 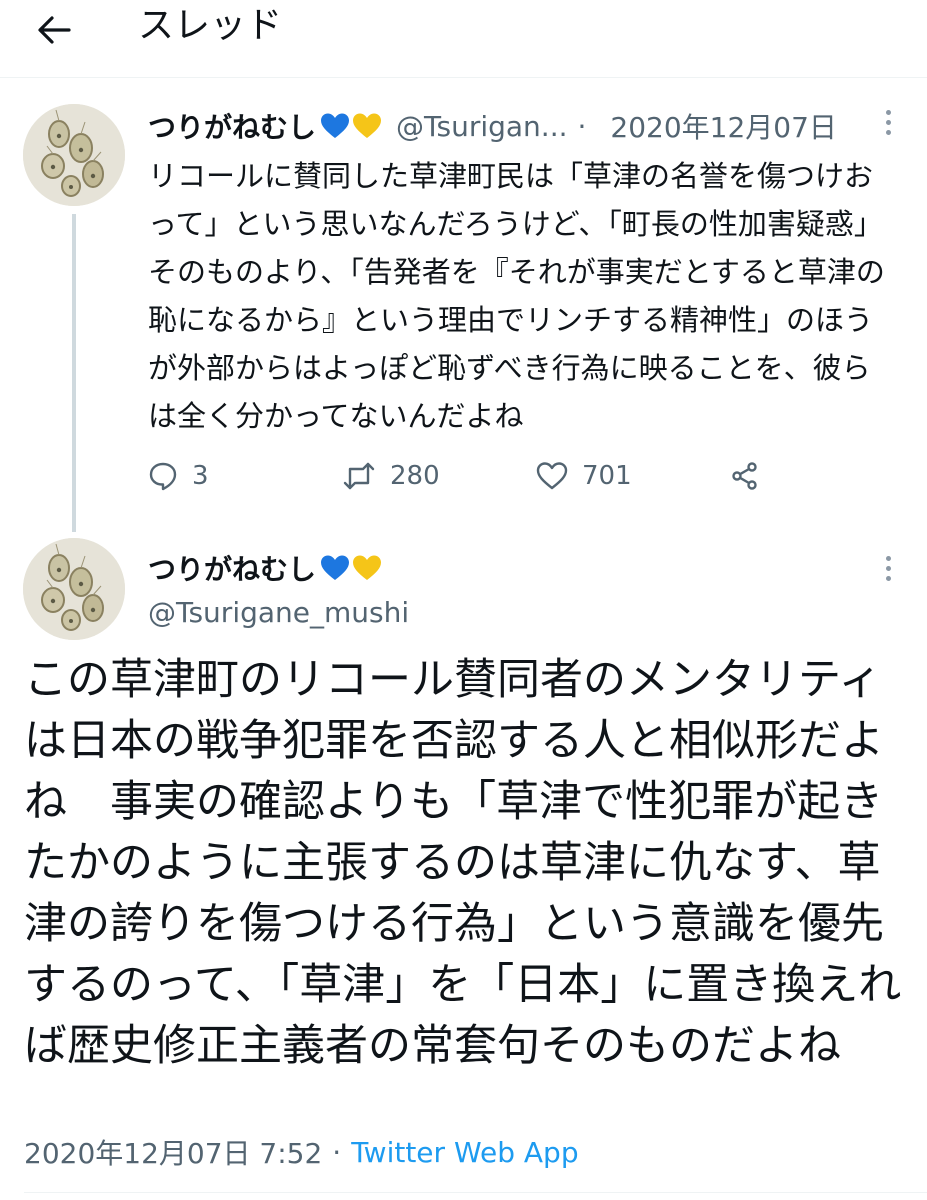 I want to click on like-count: 701, so click(x=607, y=476).